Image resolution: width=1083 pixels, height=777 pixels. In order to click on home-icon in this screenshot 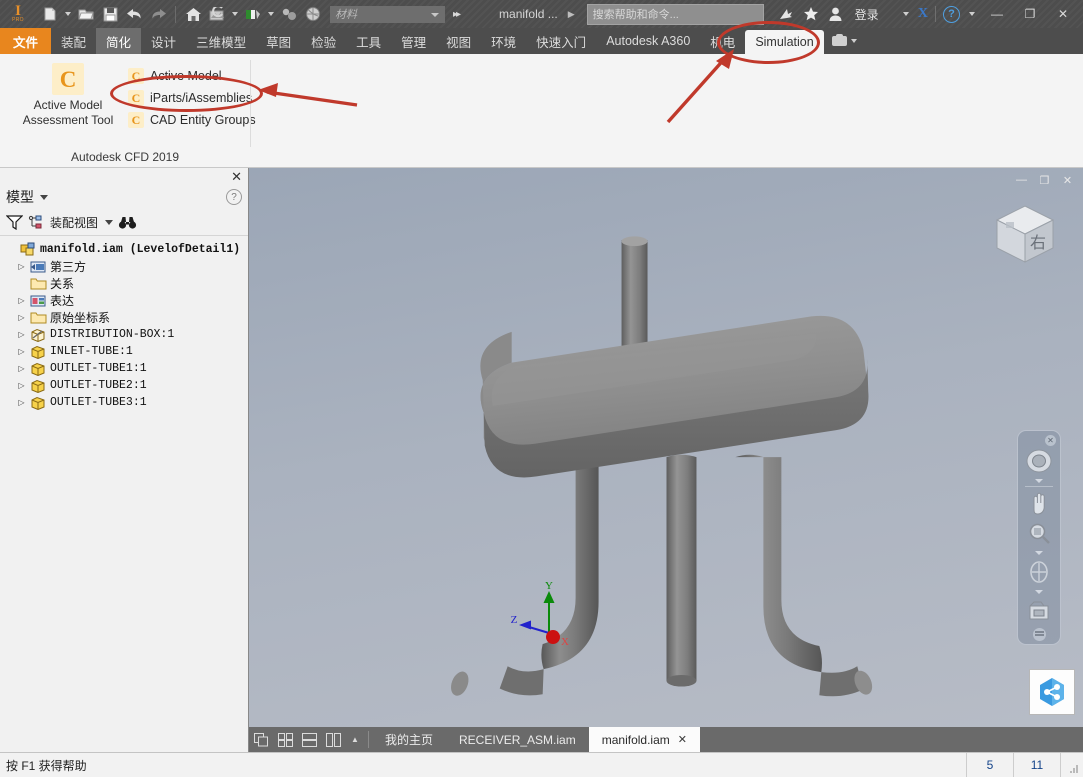, I will do `click(193, 14)`.